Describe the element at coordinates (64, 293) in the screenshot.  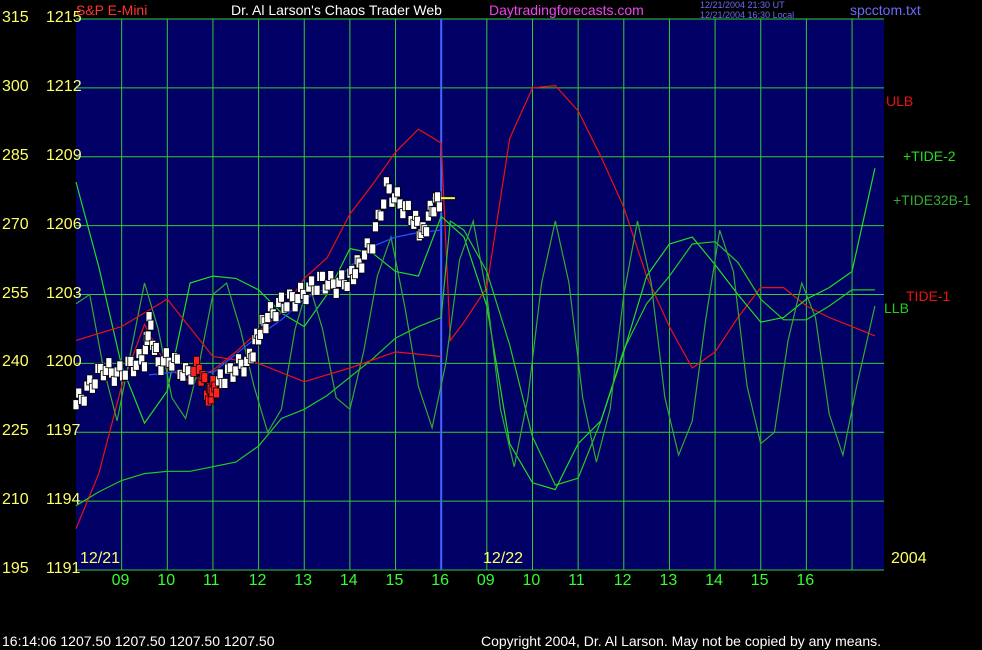
I see `y-tick-inner: 1203` at that location.